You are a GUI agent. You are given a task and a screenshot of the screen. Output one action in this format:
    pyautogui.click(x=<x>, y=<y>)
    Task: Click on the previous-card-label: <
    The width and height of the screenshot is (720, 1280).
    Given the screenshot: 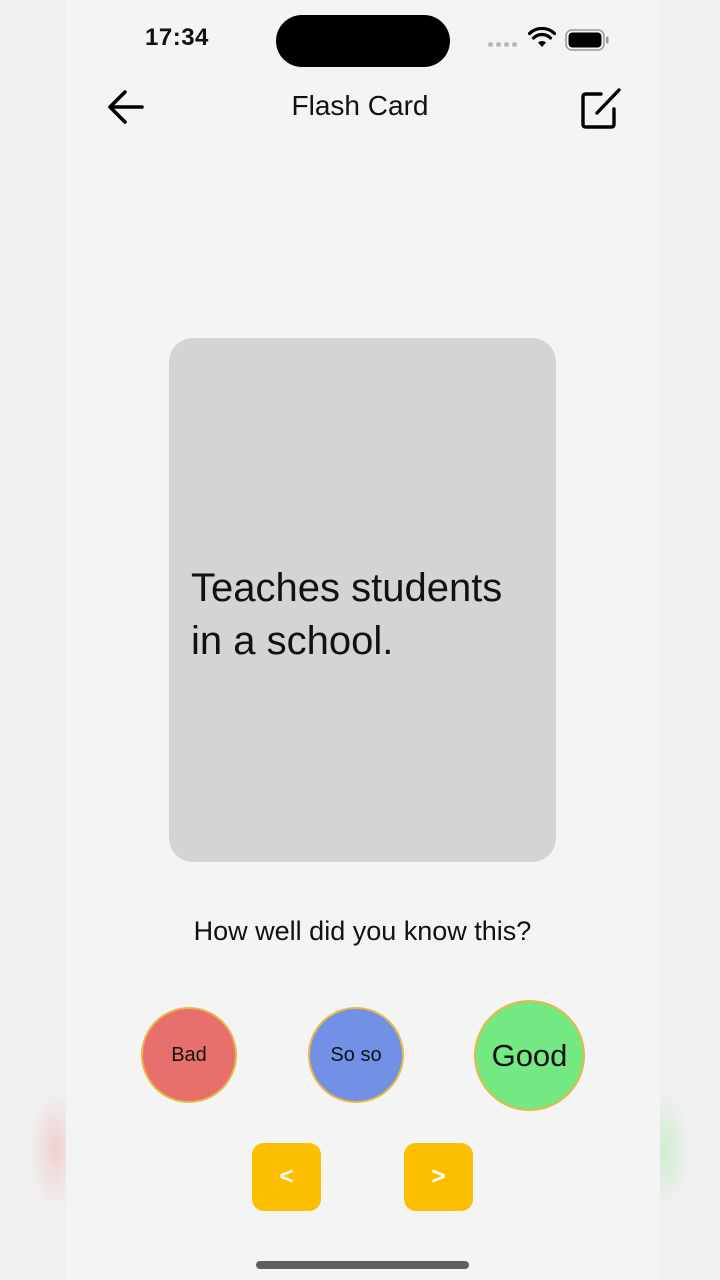 What is the action you would take?
    pyautogui.click(x=286, y=1176)
    